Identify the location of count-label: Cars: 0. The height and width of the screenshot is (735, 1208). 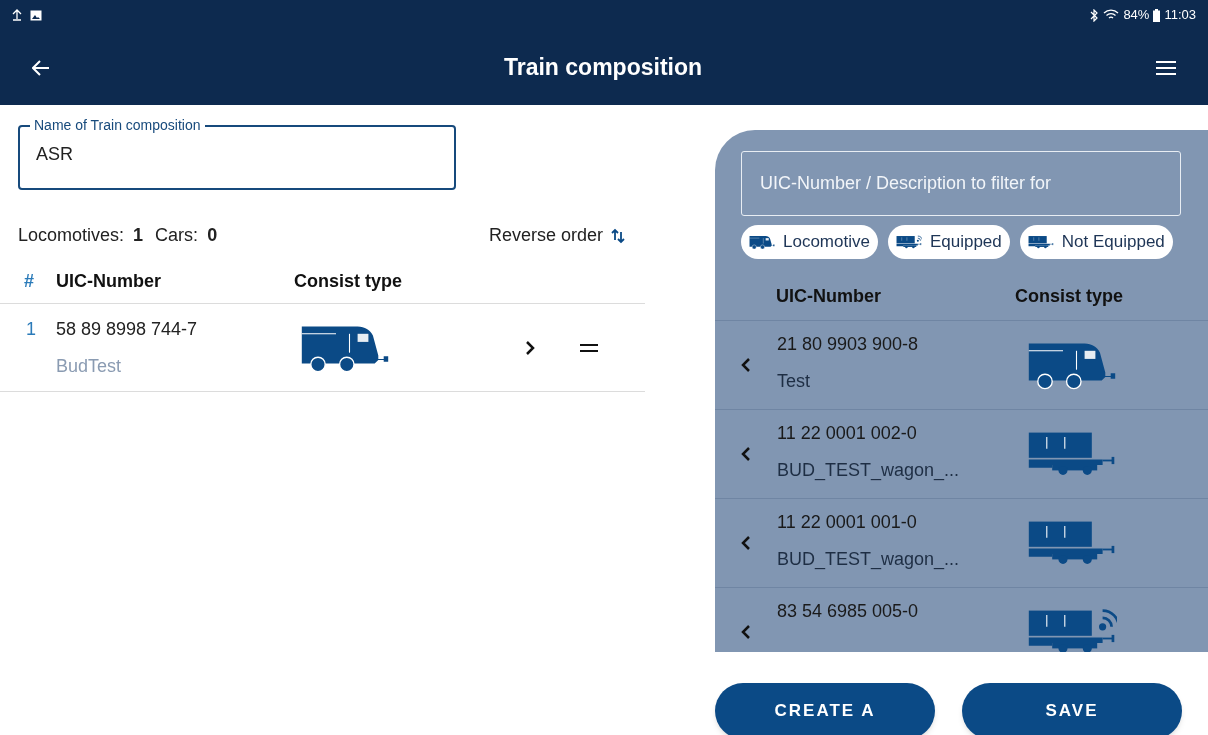
(187, 235).